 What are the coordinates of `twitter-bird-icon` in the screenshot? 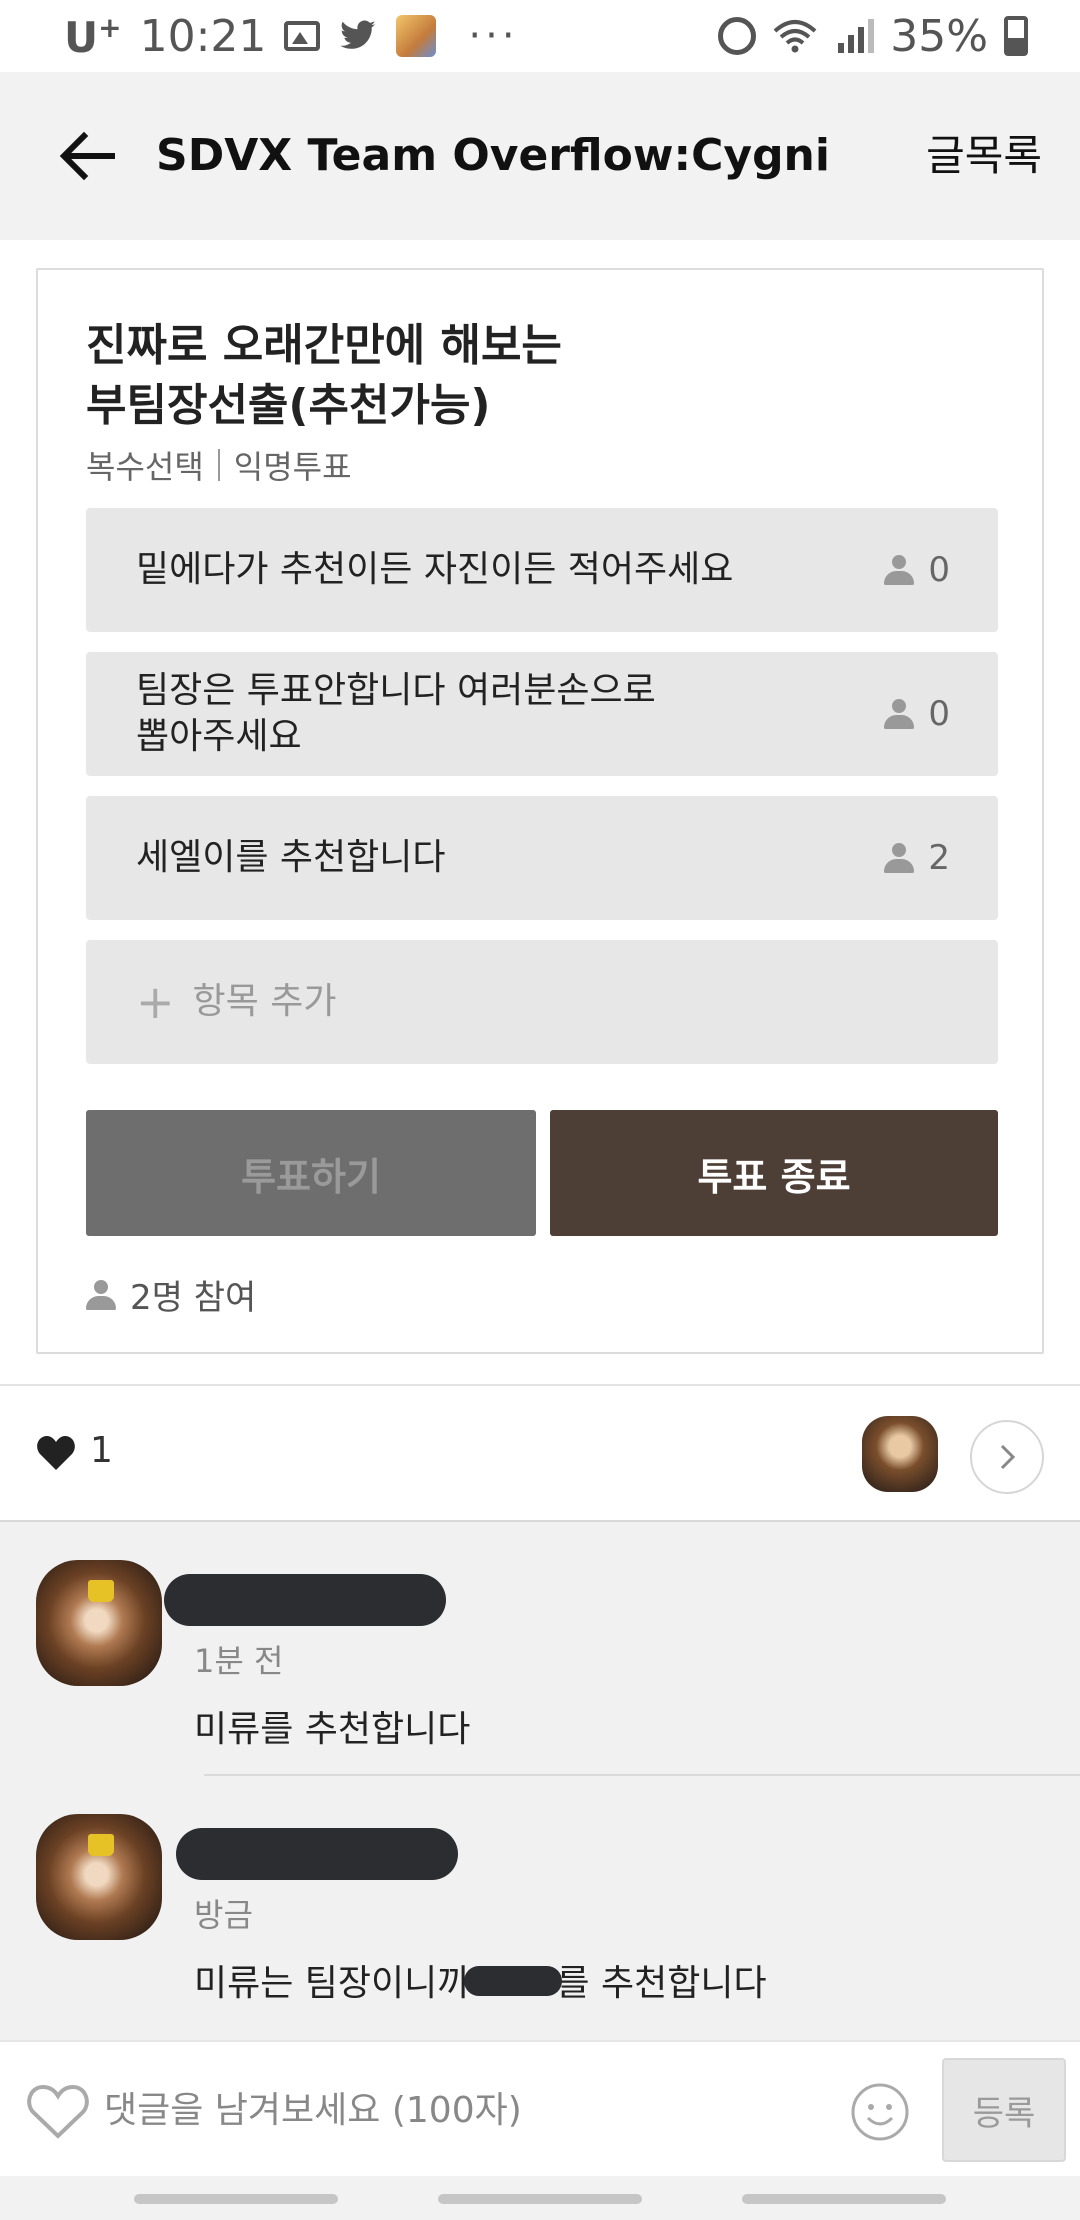 It's located at (358, 34).